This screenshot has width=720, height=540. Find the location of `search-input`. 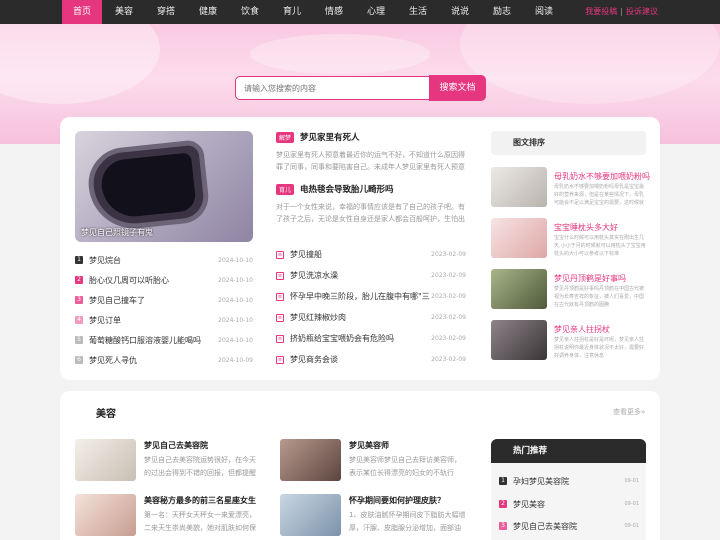

search-input is located at coordinates (332, 88).